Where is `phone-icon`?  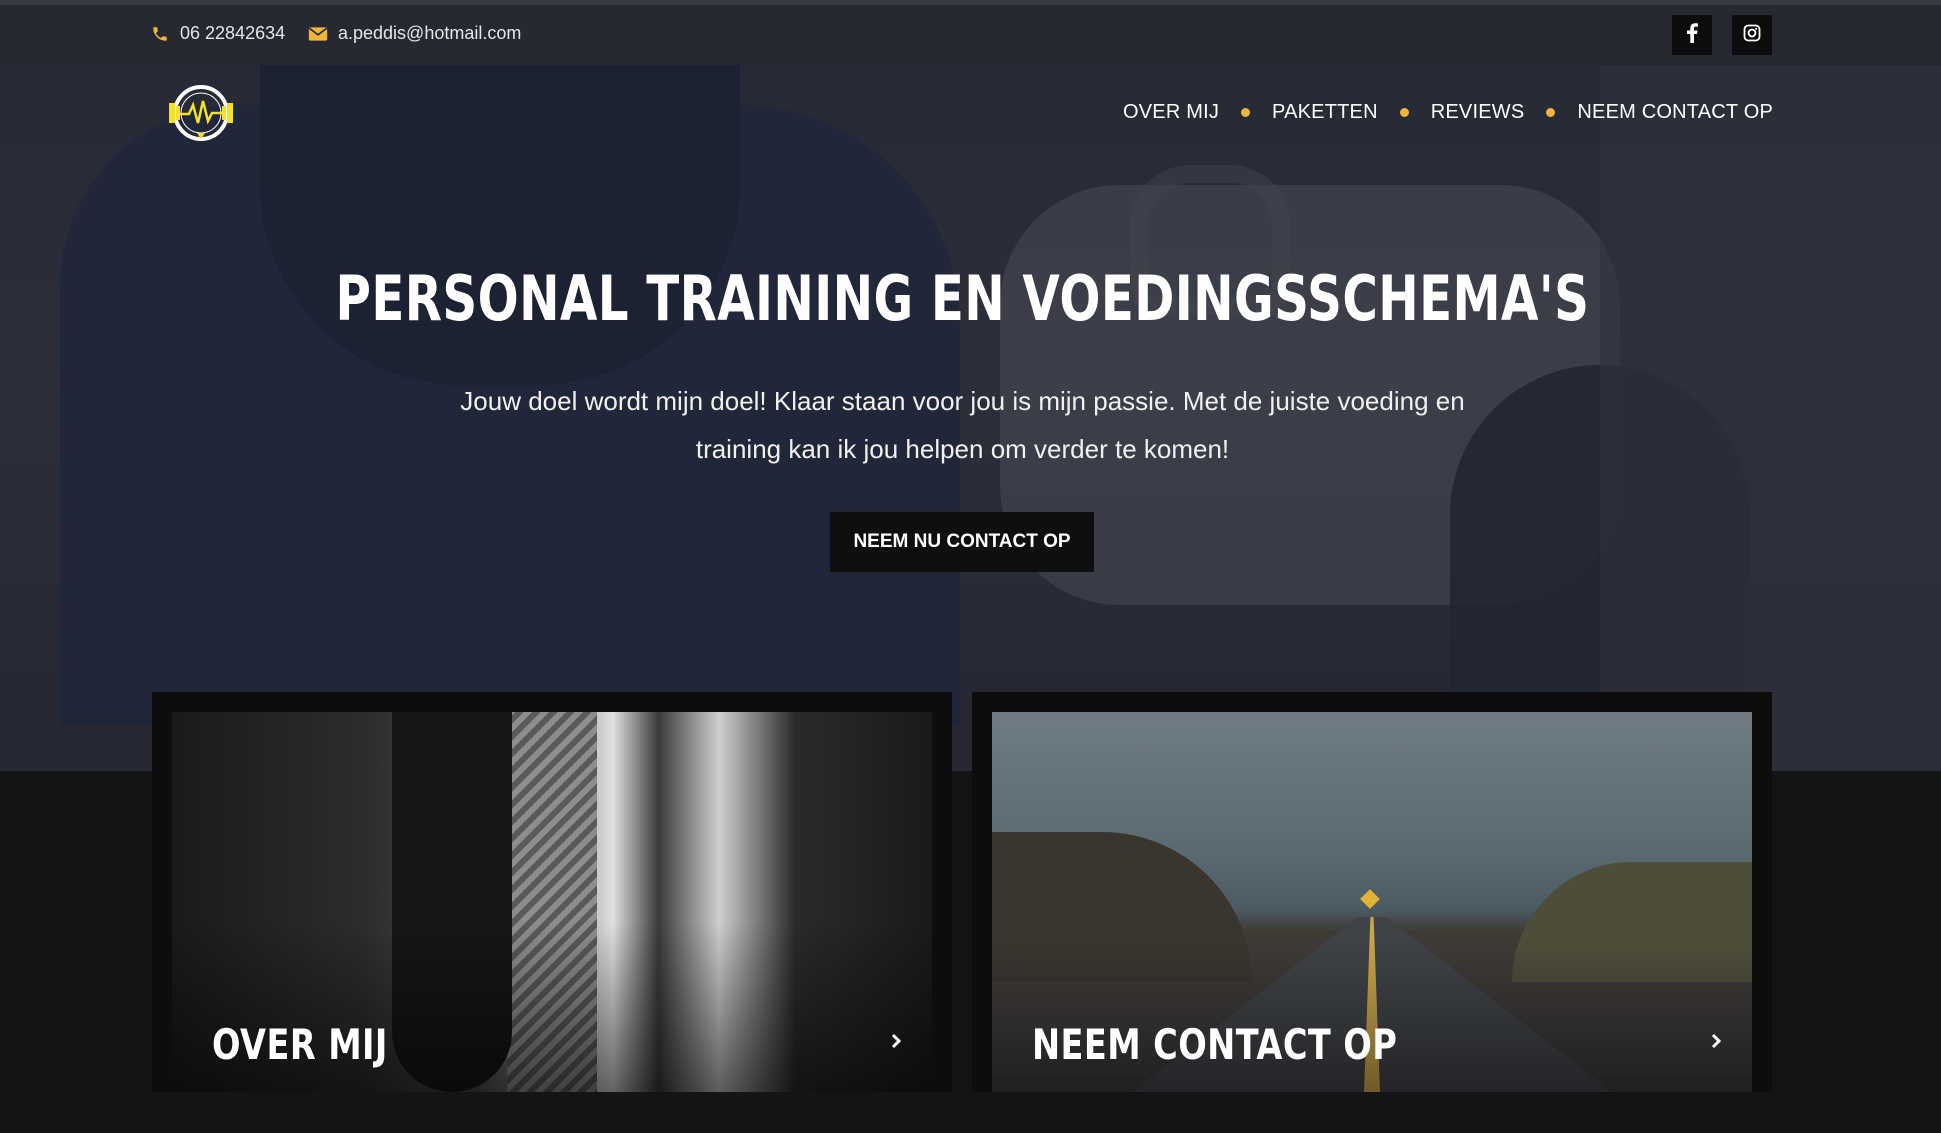
phone-icon is located at coordinates (160, 34).